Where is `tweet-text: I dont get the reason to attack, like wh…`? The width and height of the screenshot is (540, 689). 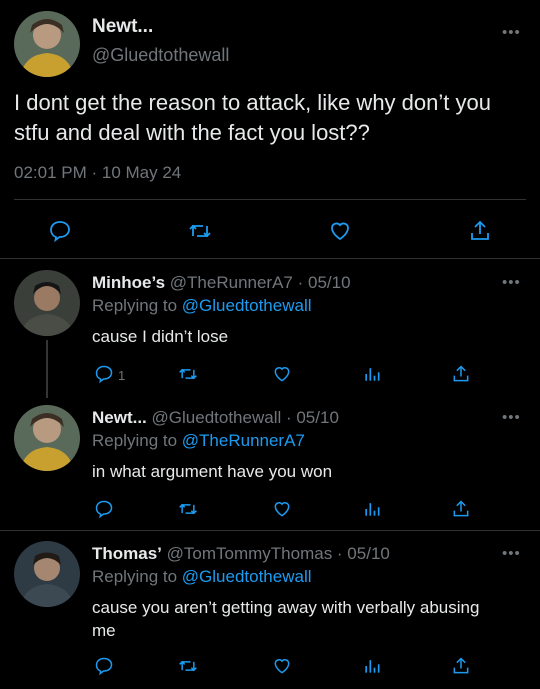
tweet-text: I dont get the reason to attack, like wh… is located at coordinates (252, 117).